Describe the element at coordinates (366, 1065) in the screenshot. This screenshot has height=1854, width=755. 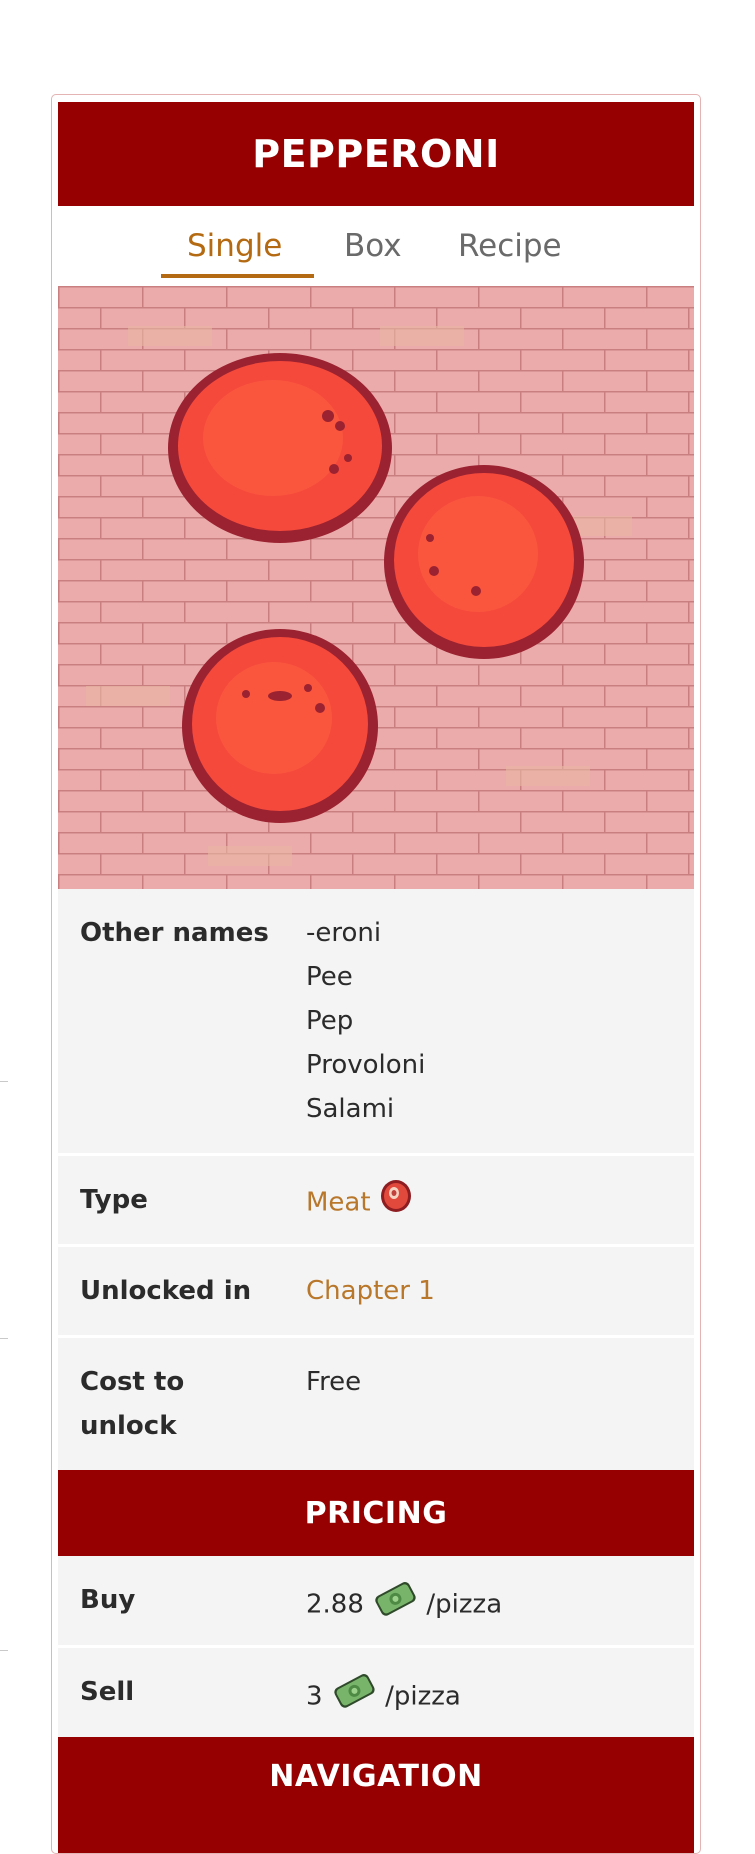
I see `other-name-item: Provoloni` at that location.